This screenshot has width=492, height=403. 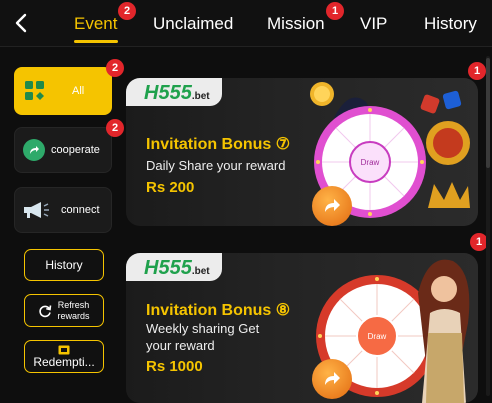 I want to click on refresh-icon, so click(x=45, y=310).